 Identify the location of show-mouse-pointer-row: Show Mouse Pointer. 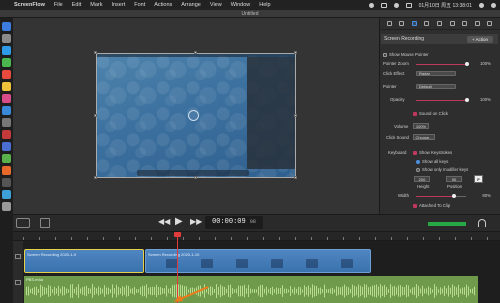
(406, 54).